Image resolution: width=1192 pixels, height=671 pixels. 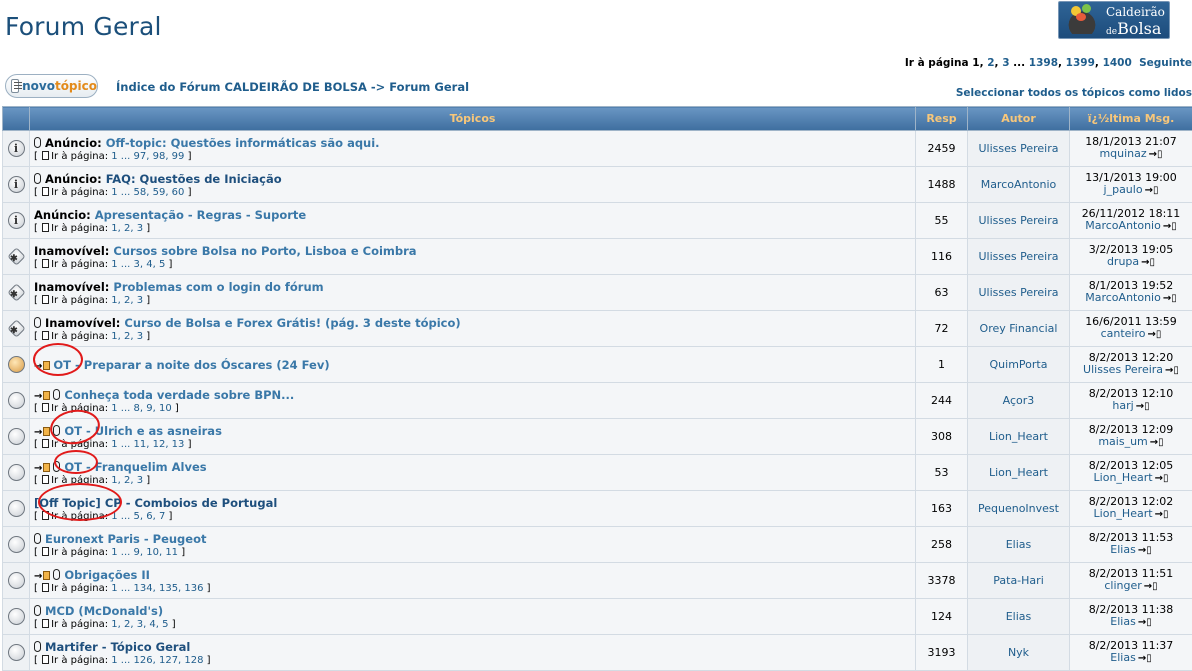 I want to click on author-link: MarcoAntonio, so click(x=1018, y=184).